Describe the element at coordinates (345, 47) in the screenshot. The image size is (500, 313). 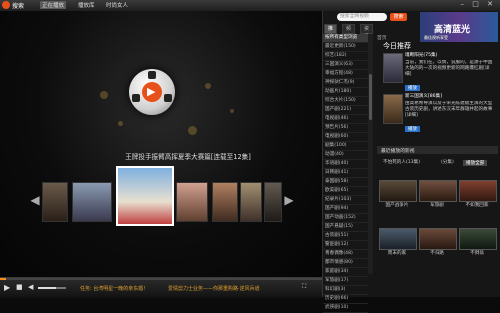
I see `category-item: 最近更新(150)` at that location.